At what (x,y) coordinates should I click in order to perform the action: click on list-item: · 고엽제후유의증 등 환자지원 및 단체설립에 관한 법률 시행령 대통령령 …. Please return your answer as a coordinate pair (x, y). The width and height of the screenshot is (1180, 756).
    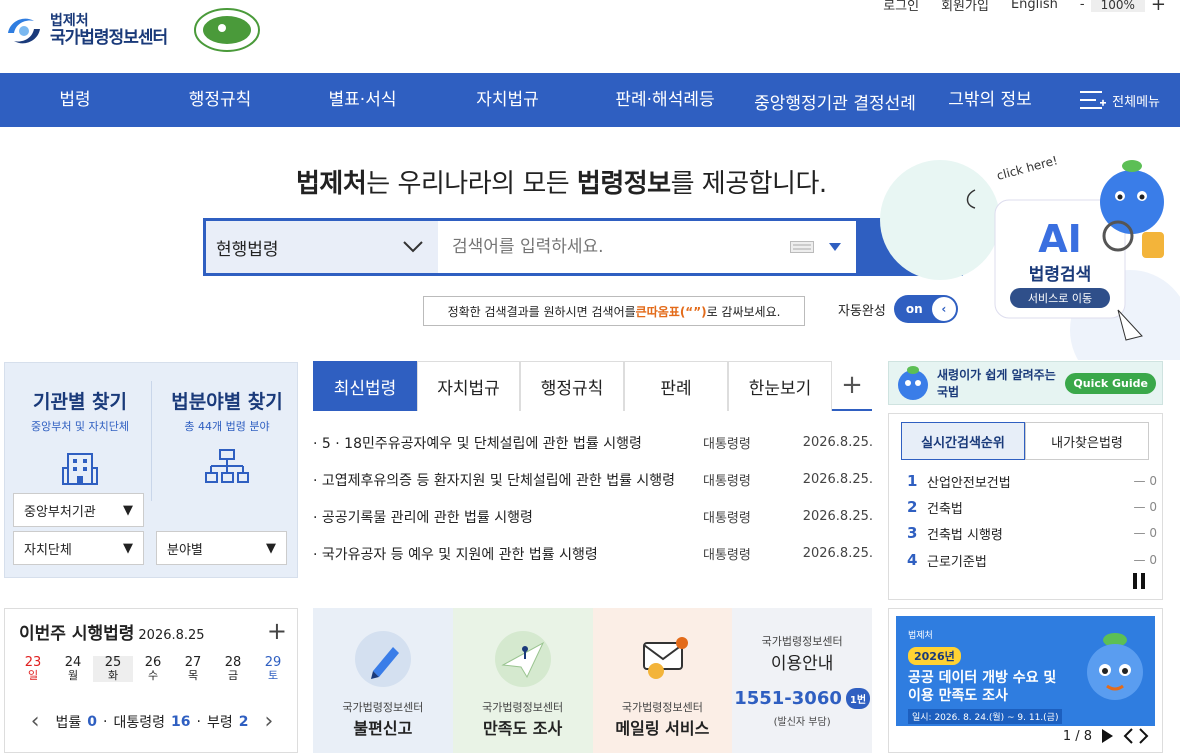
    Looking at the image, I should click on (593, 479).